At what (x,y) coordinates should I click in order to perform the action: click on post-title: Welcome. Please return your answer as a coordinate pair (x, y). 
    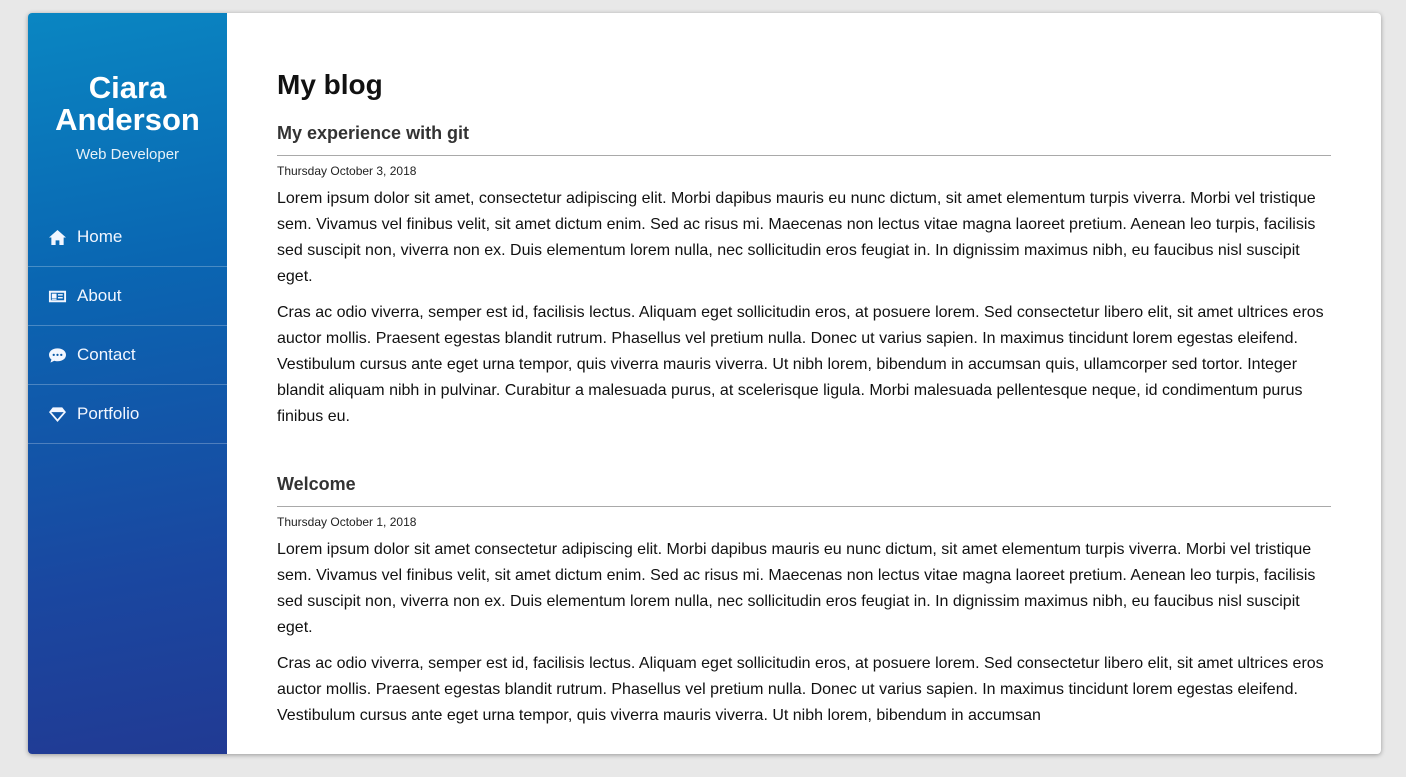
    Looking at the image, I should click on (804, 490).